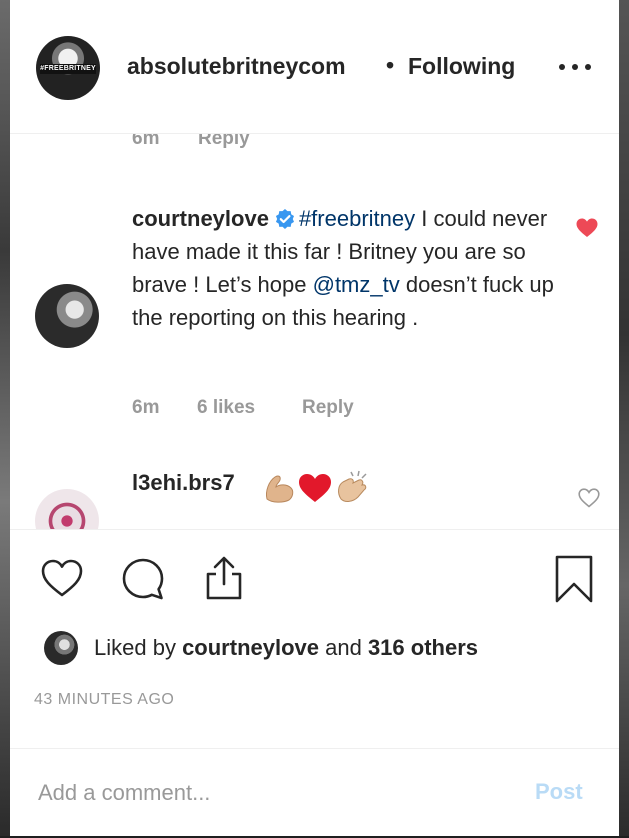 The image size is (629, 838). I want to click on mention-link: @tmz_tv, so click(356, 284).